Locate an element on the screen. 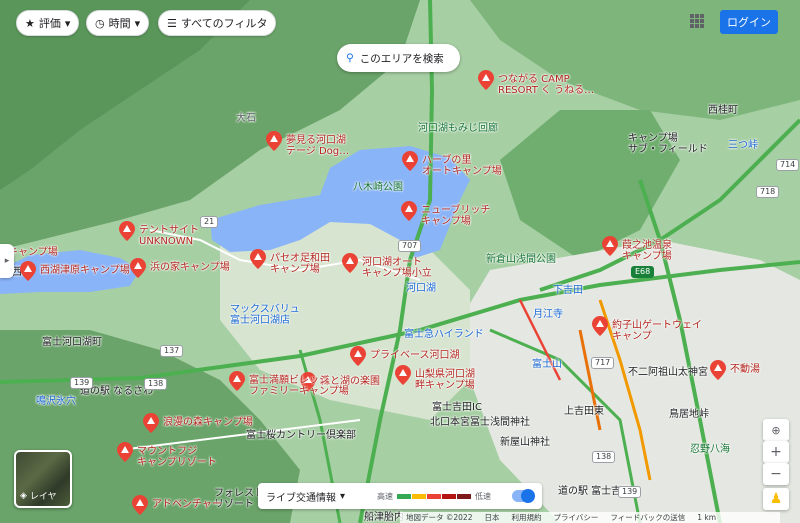  place-label: 新倉山浅間公園 is located at coordinates (521, 259).